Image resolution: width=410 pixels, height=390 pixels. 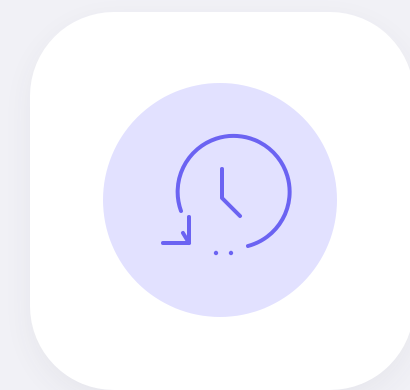 What do you see at coordinates (226, 194) in the screenshot?
I see `history-icon` at bounding box center [226, 194].